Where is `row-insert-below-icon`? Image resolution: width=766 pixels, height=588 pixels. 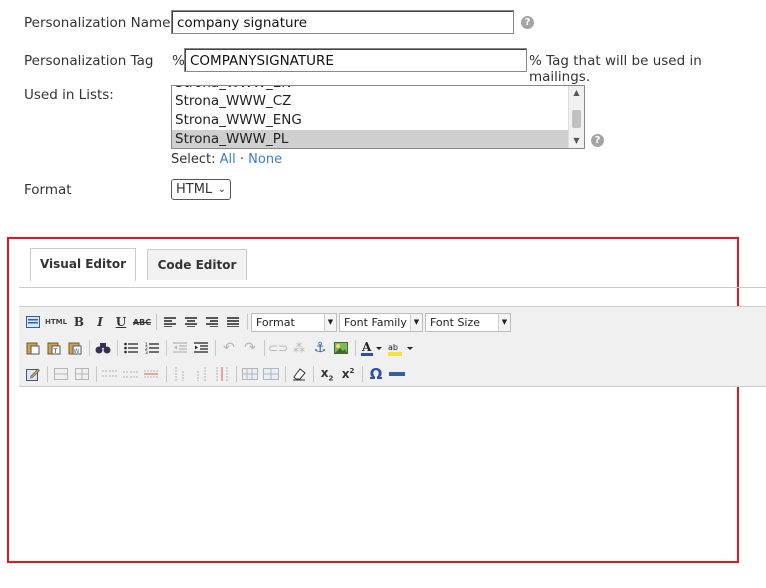 row-insert-below-icon is located at coordinates (131, 374).